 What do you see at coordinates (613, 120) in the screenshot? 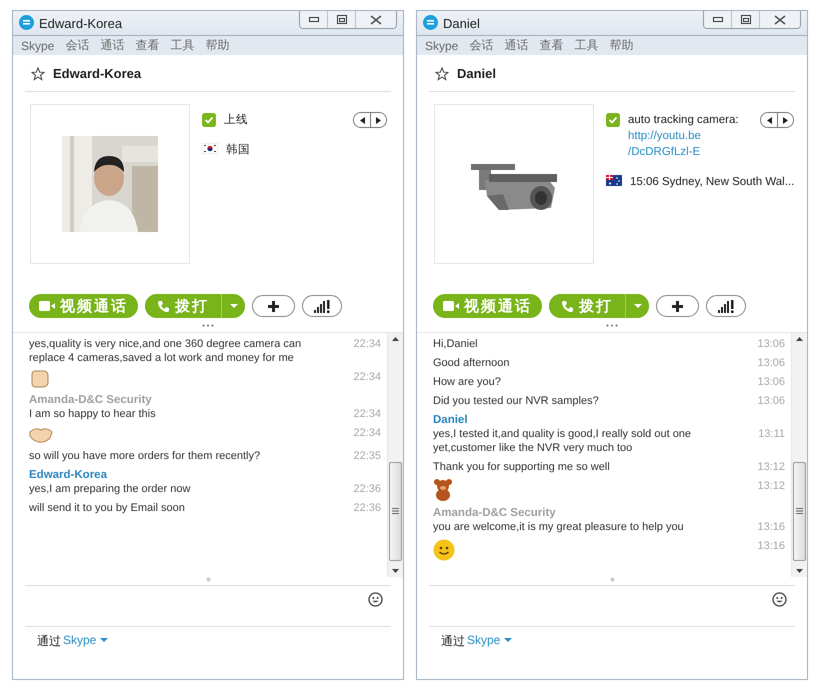
I see `online-status-icon` at bounding box center [613, 120].